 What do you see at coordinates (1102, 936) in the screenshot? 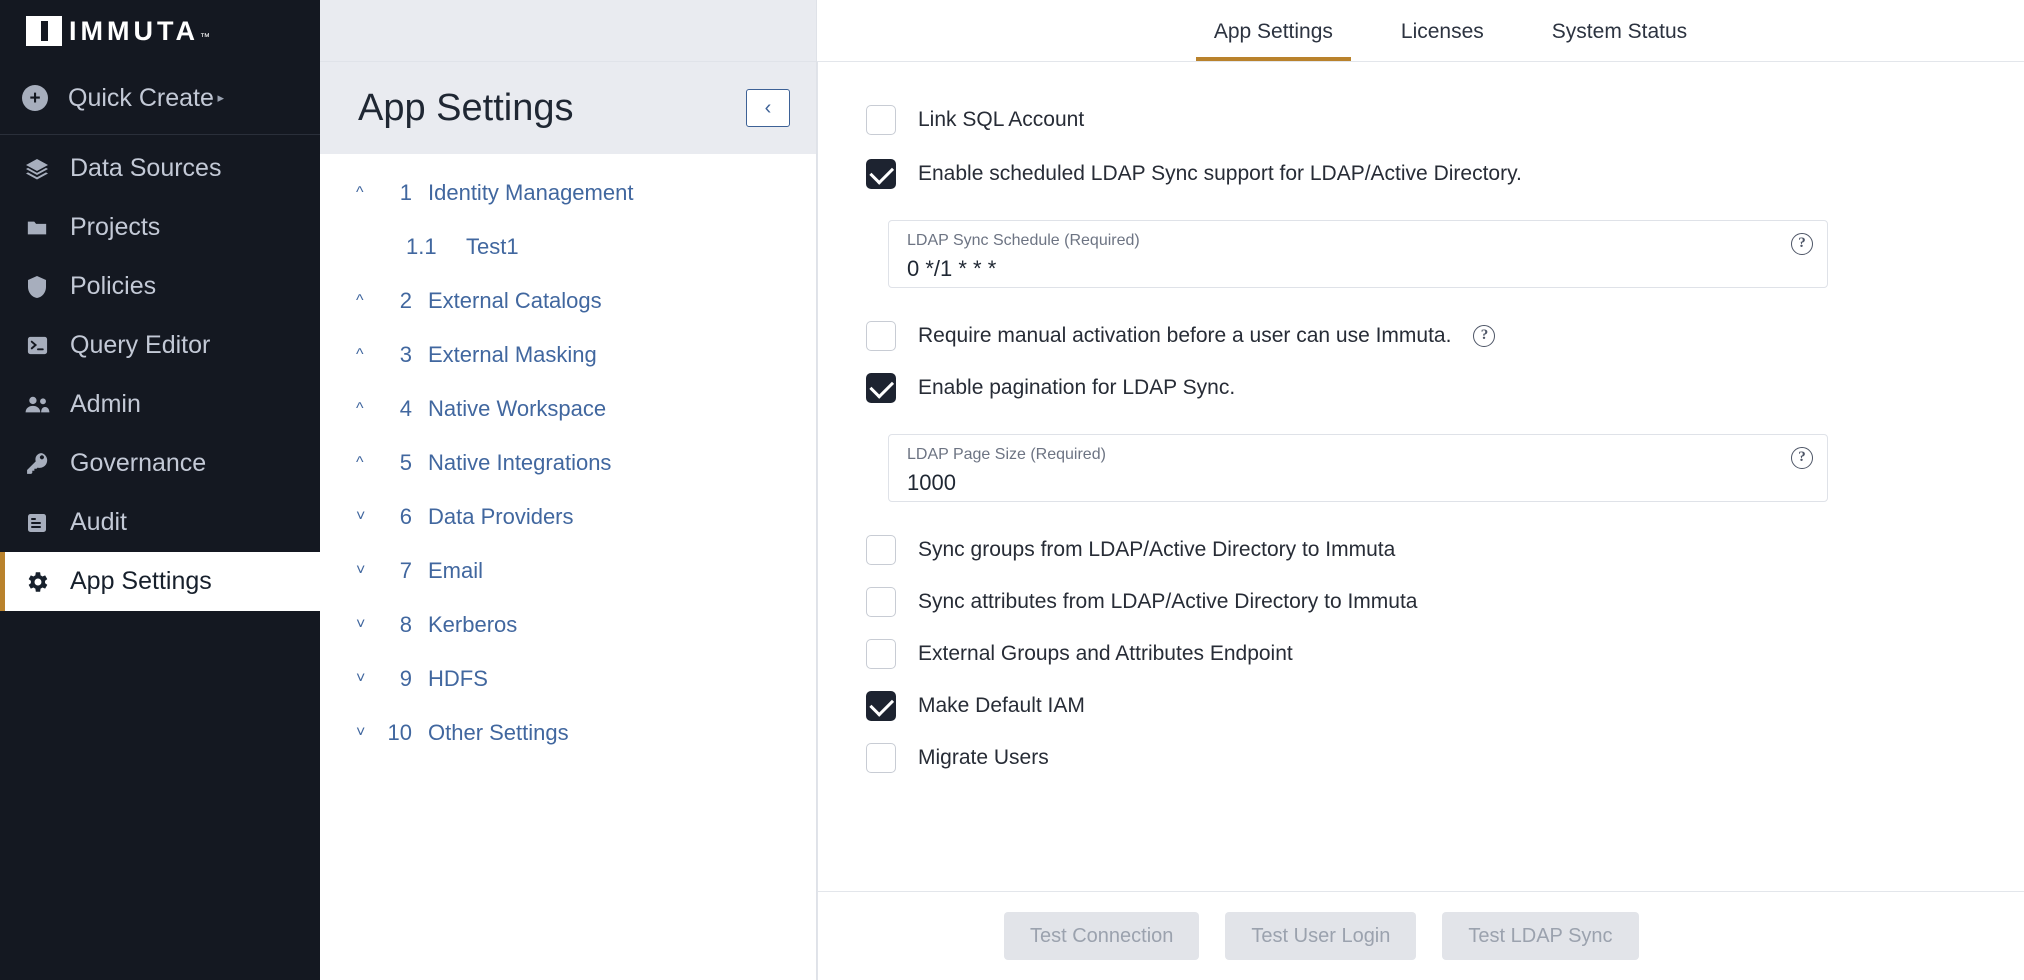
I see `test-connection-button: Test Connection` at bounding box center [1102, 936].